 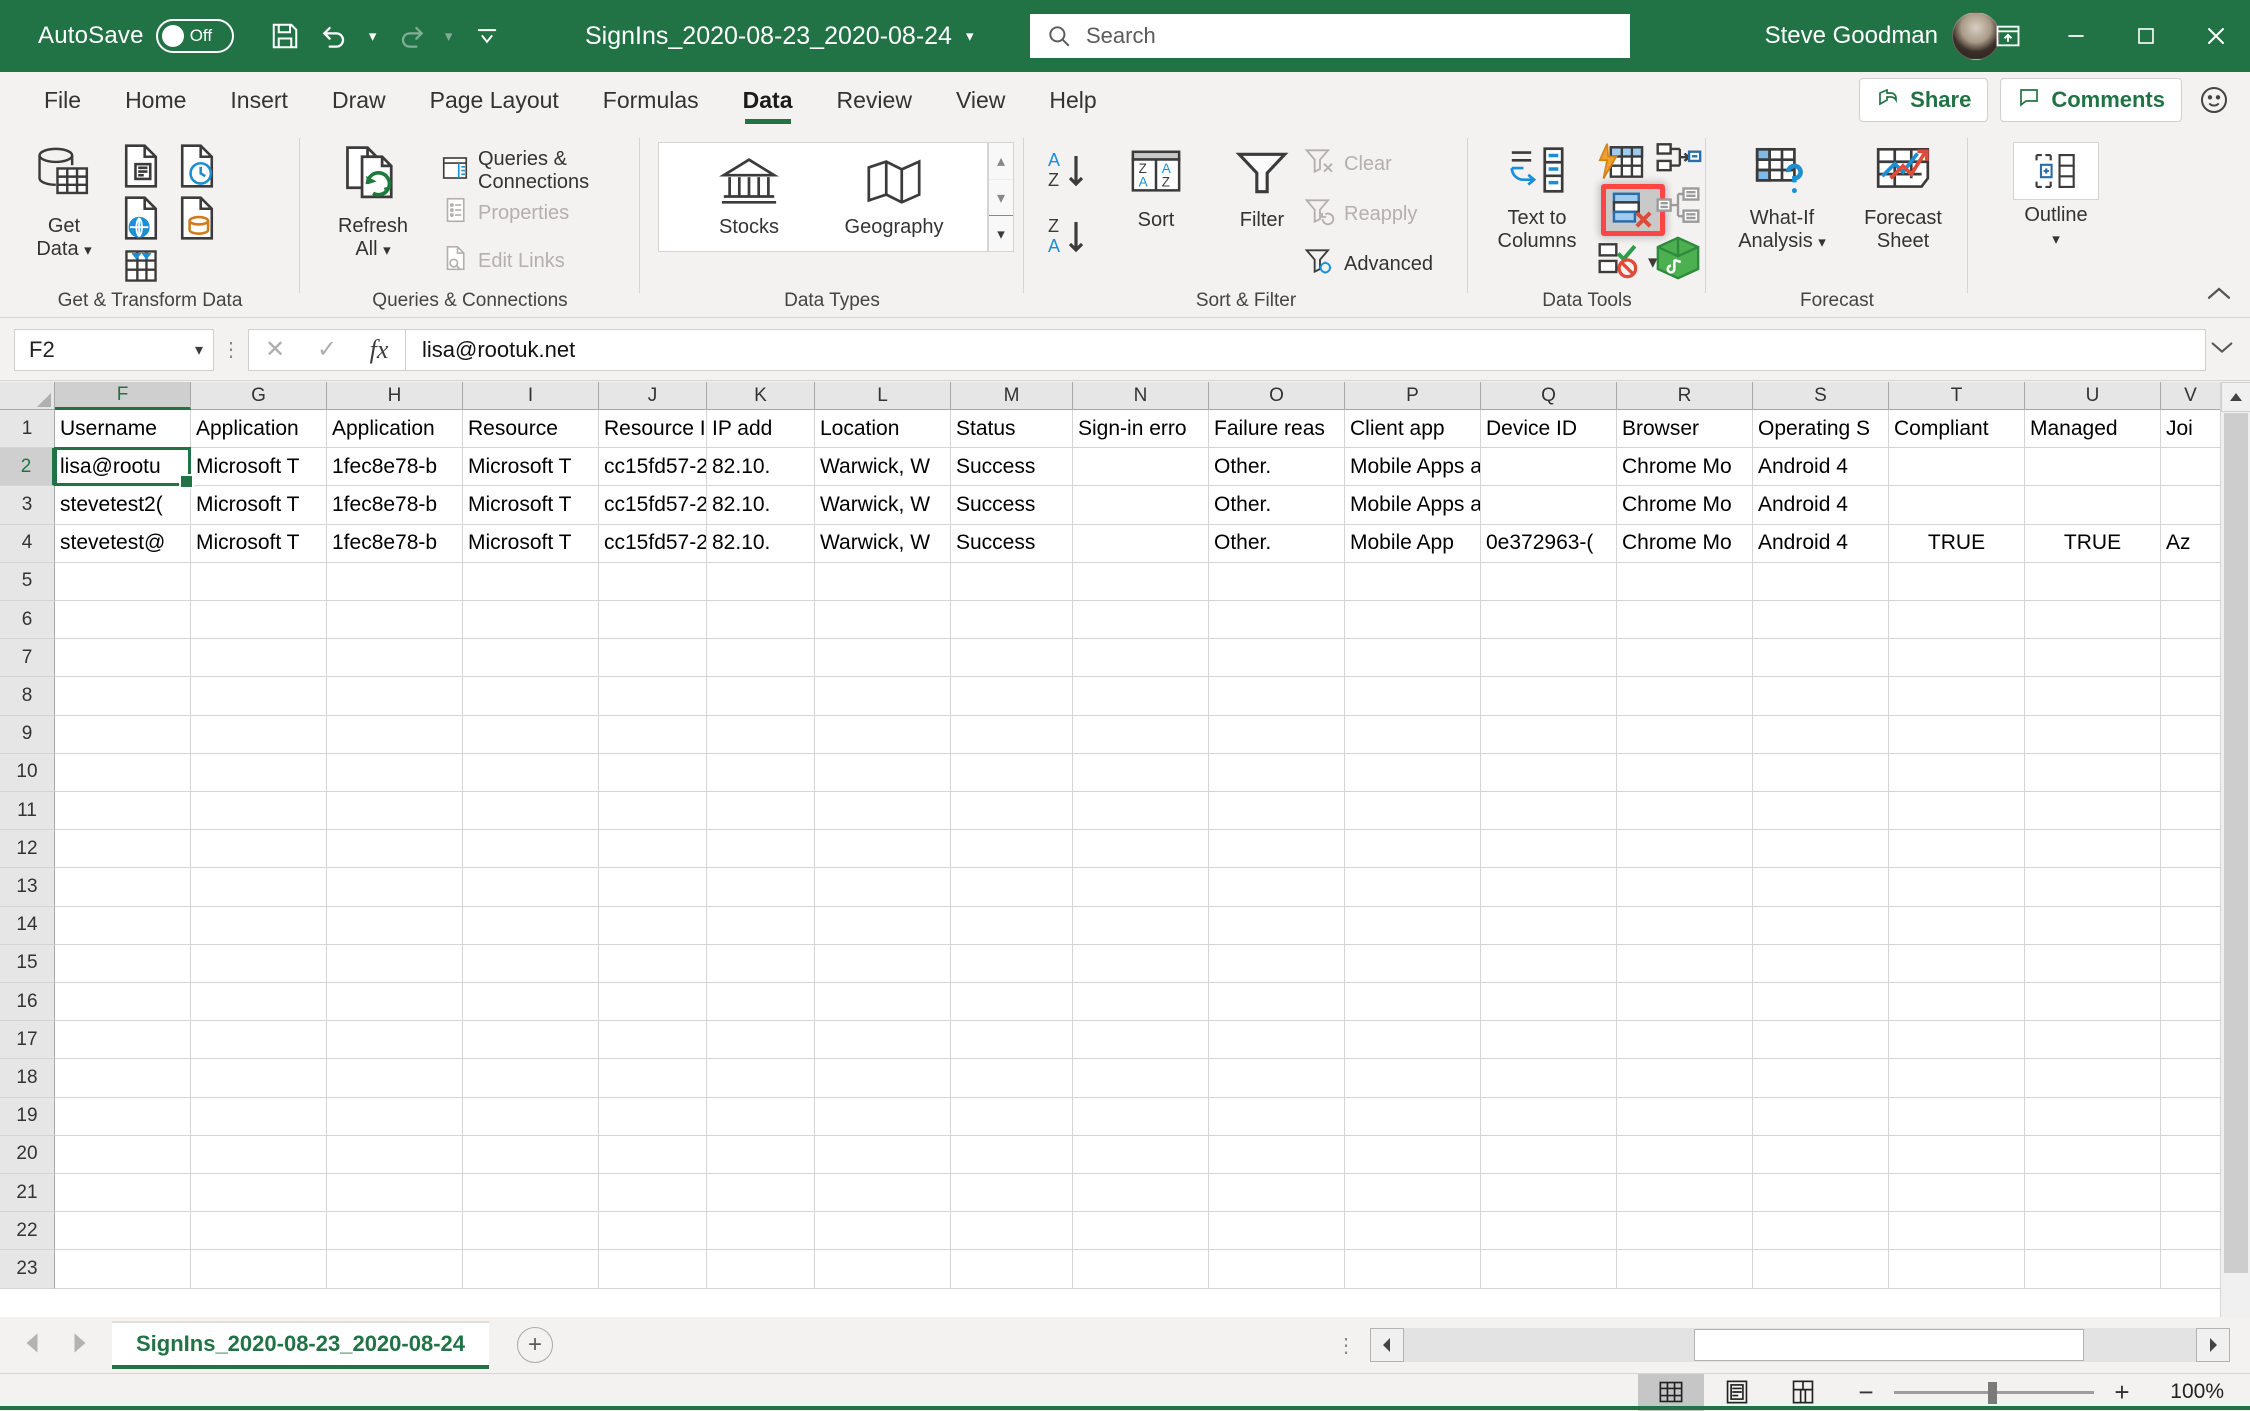 What do you see at coordinates (1620, 164) in the screenshot?
I see `flash-fill-icon` at bounding box center [1620, 164].